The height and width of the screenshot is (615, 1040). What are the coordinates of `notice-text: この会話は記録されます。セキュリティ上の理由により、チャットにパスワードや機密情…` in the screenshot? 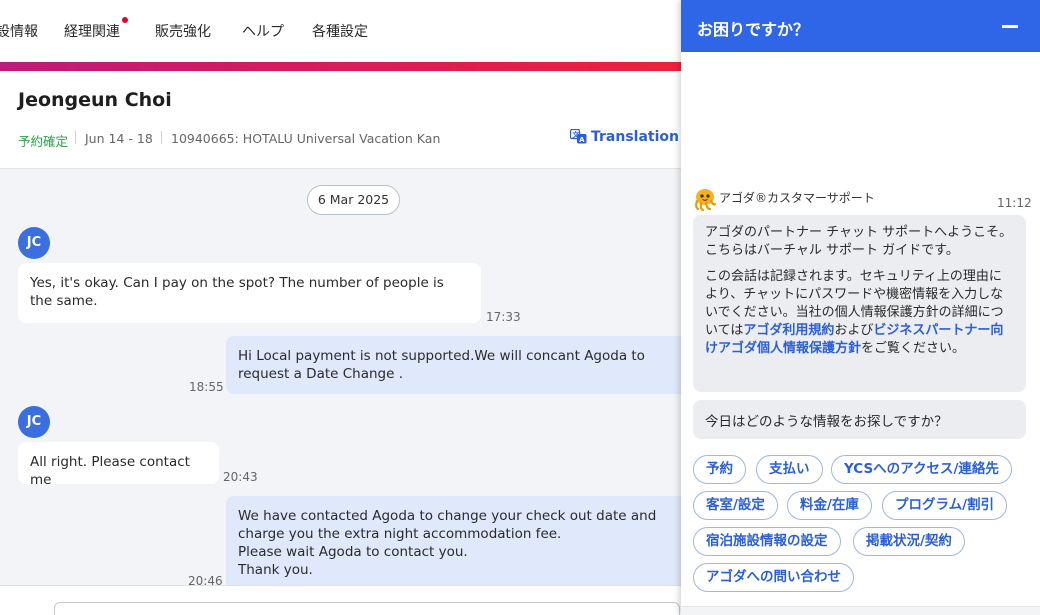 It's located at (859, 313).